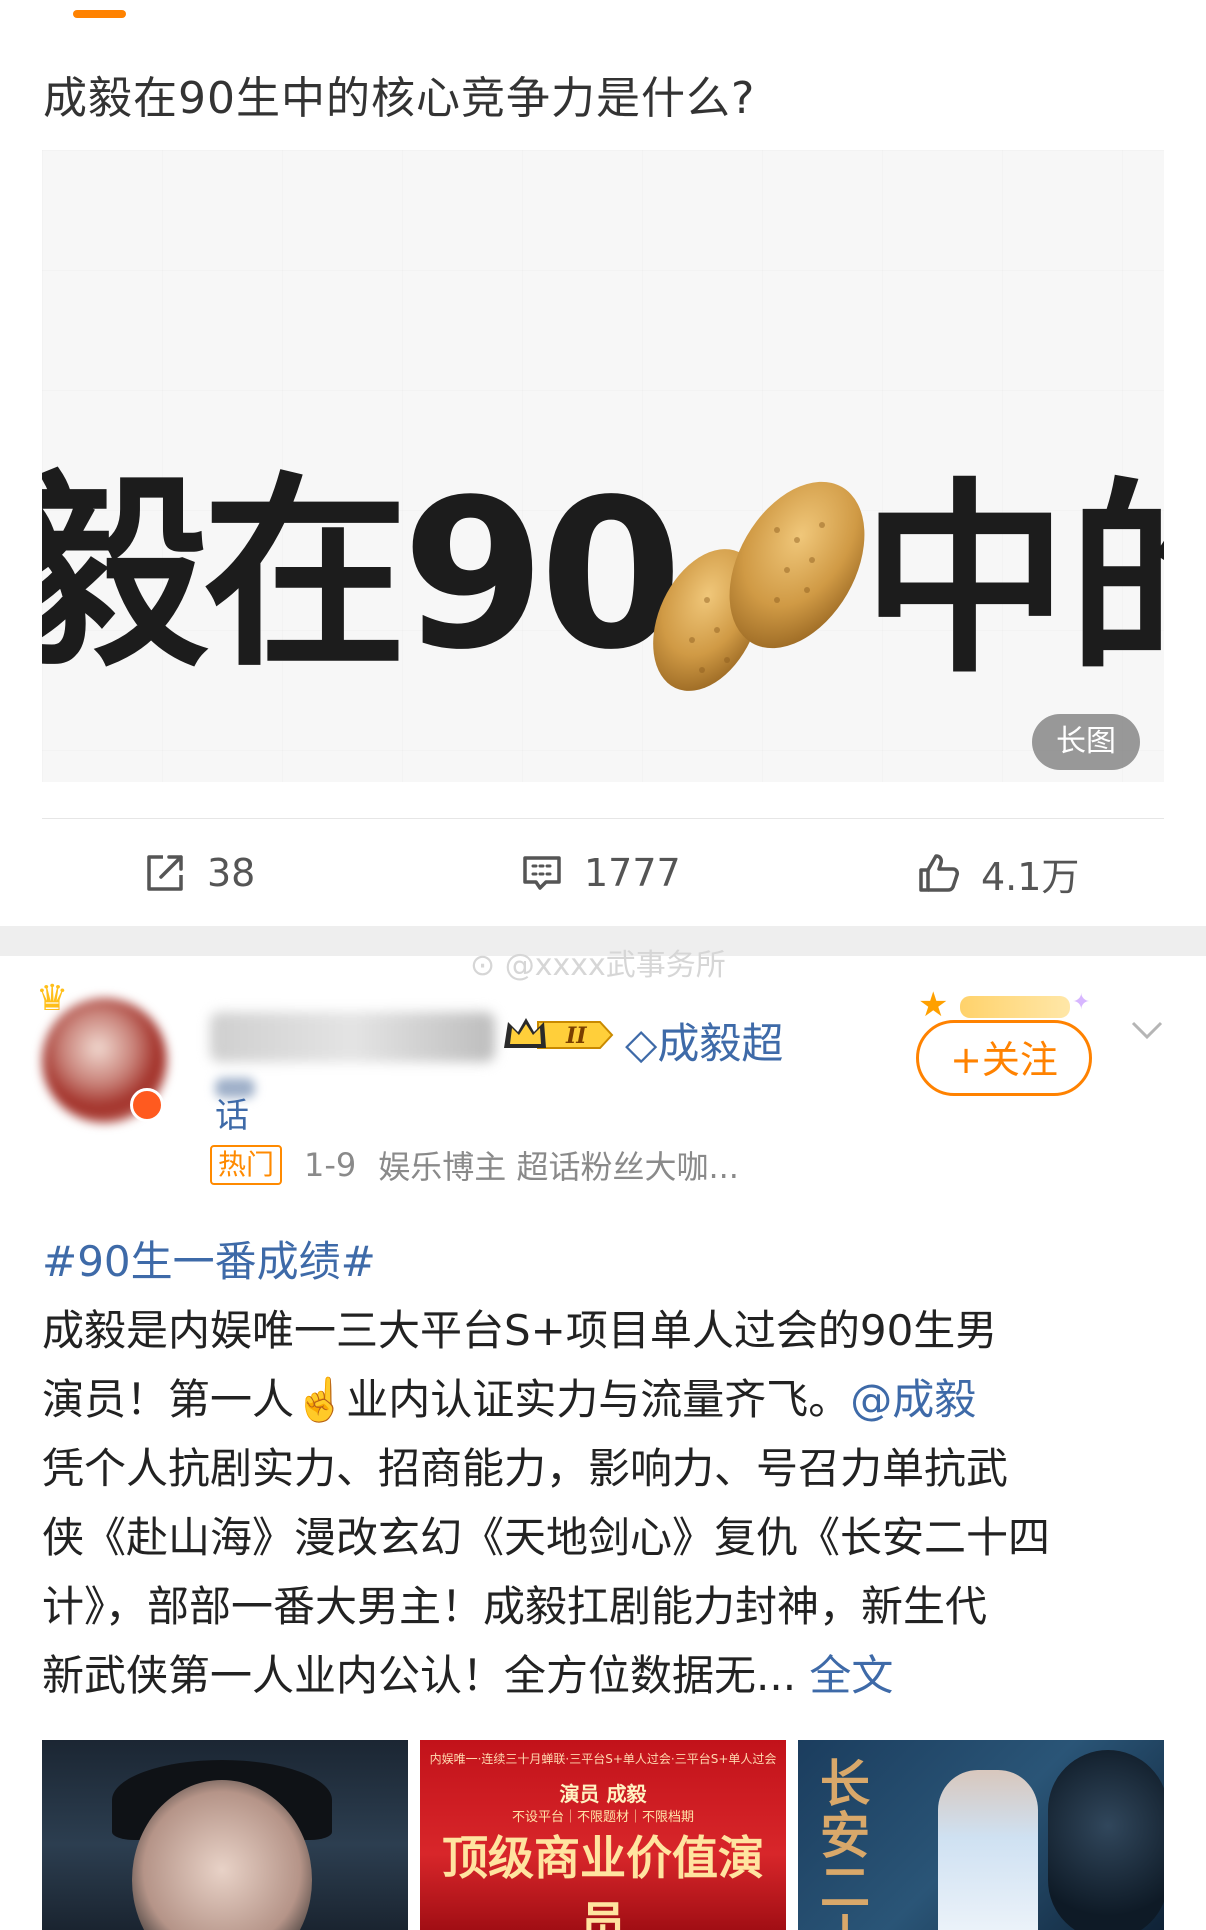 Image resolution: width=1206 pixels, height=1930 pixels. Describe the element at coordinates (845, 1842) in the screenshot. I see `thumb3-title: 长安二十四` at that location.